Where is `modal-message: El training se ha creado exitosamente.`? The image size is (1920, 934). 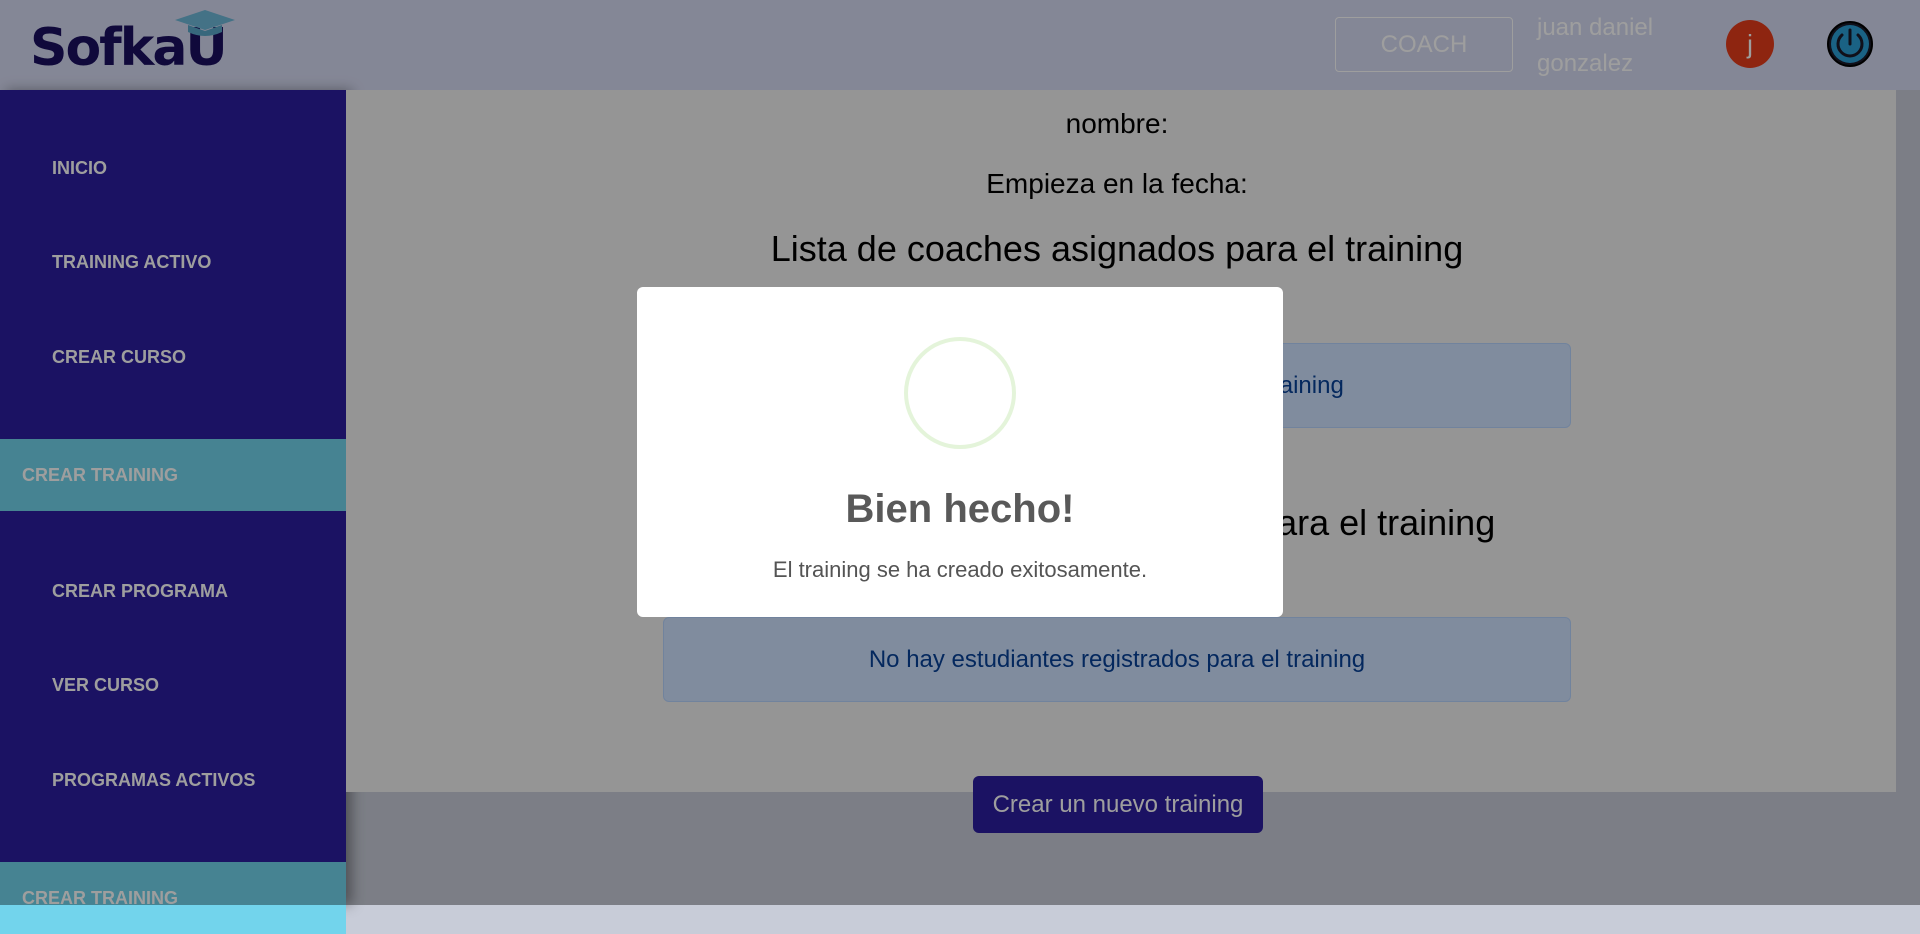
modal-message: El training se ha creado exitosamente. is located at coordinates (960, 569).